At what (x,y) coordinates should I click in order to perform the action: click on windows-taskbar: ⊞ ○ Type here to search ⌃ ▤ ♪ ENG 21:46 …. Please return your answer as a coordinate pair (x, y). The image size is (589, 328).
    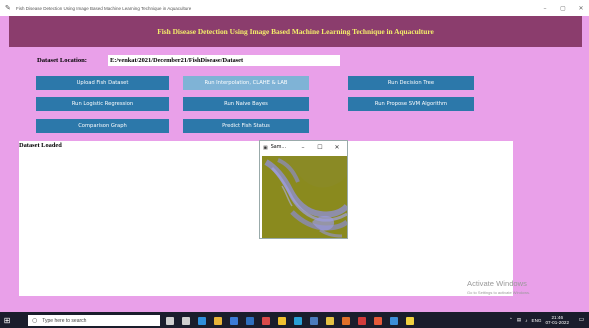
    Looking at the image, I should click on (294, 320).